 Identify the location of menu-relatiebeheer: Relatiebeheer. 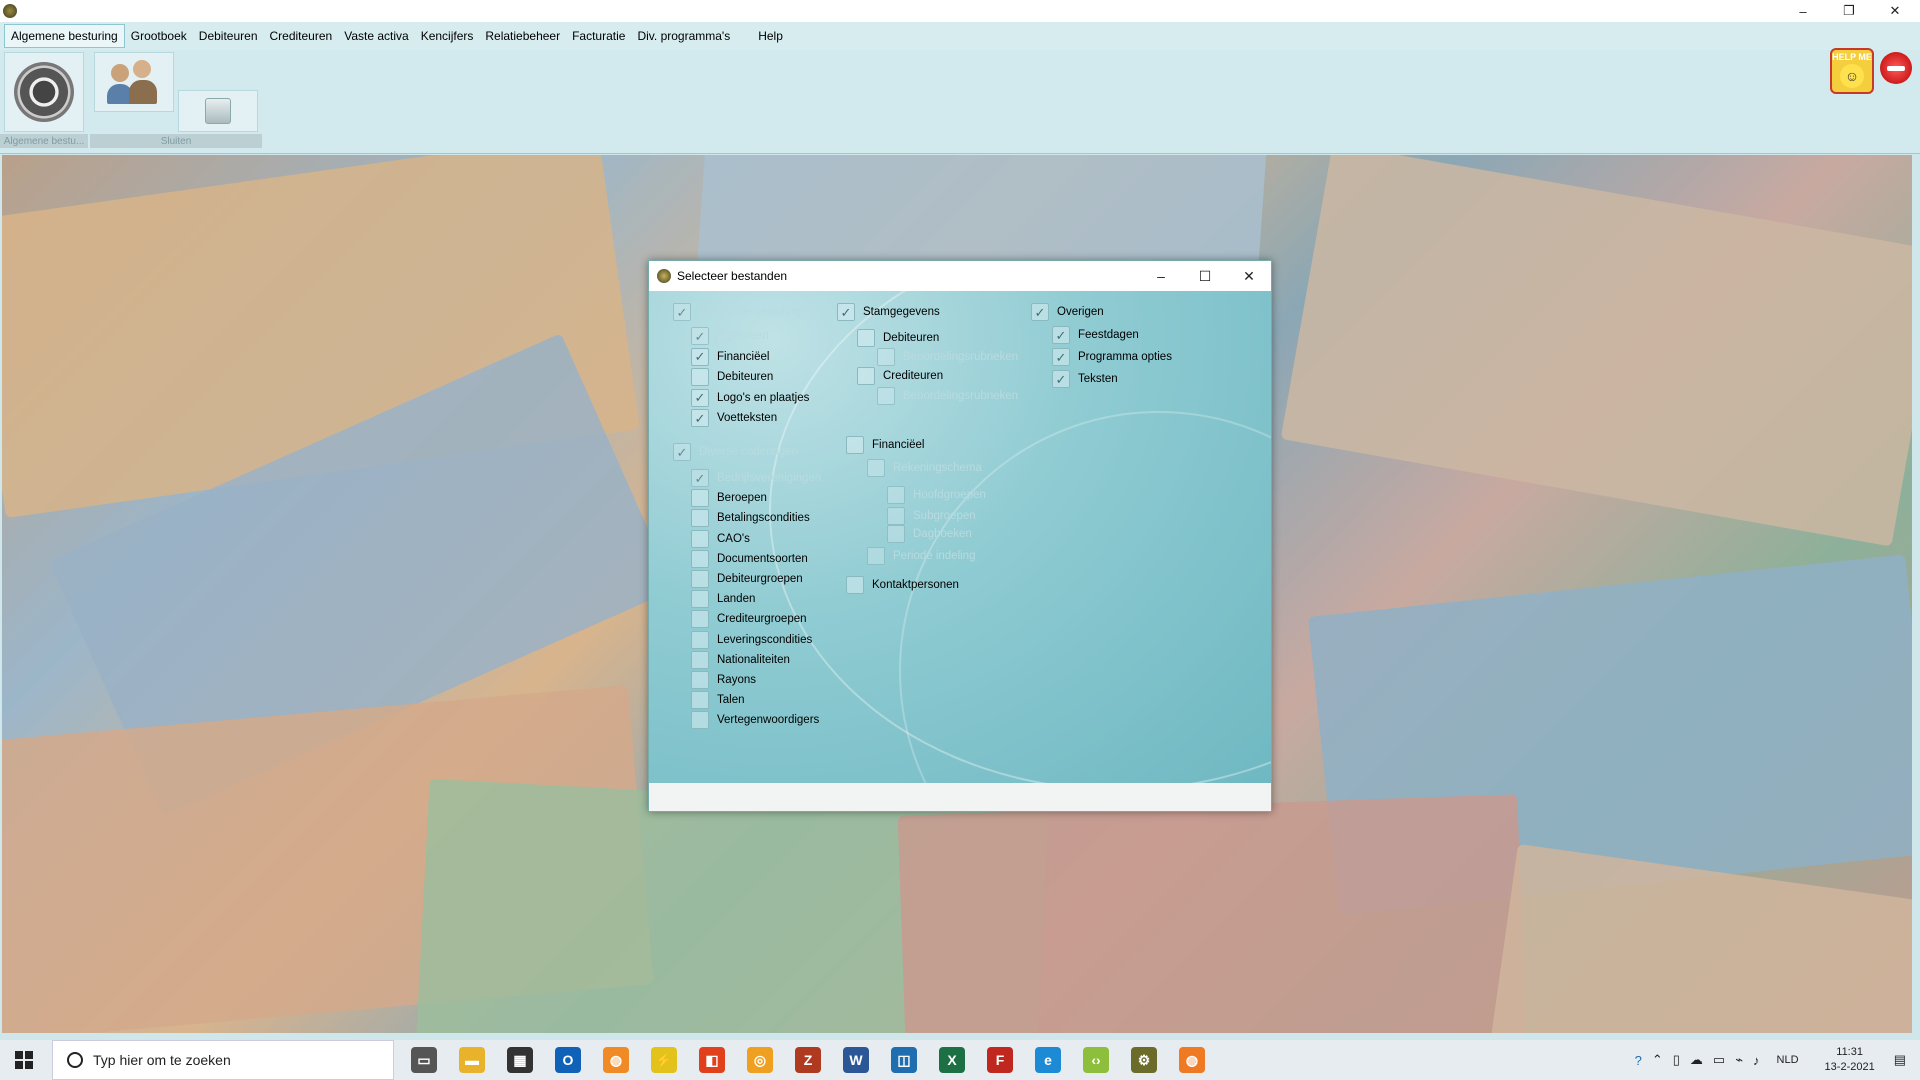
(522, 36).